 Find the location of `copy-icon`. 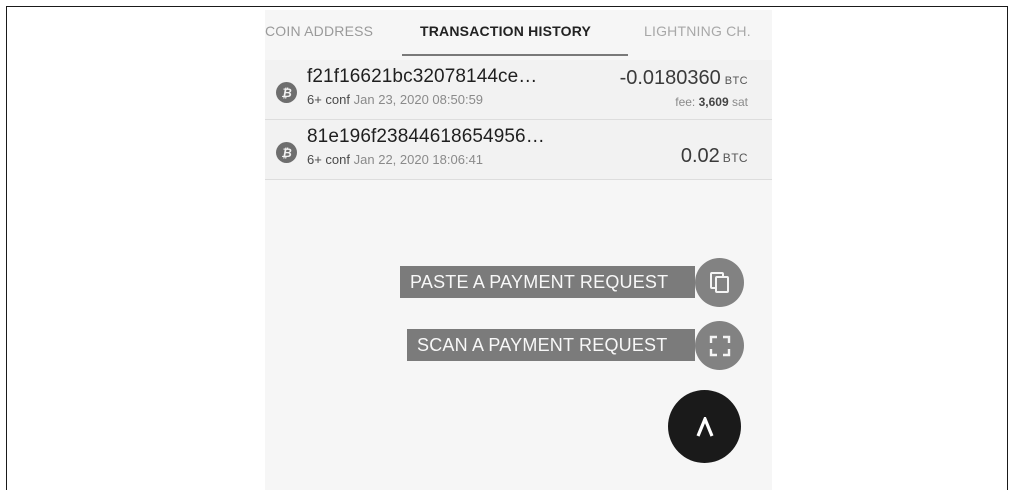

copy-icon is located at coordinates (719, 282).